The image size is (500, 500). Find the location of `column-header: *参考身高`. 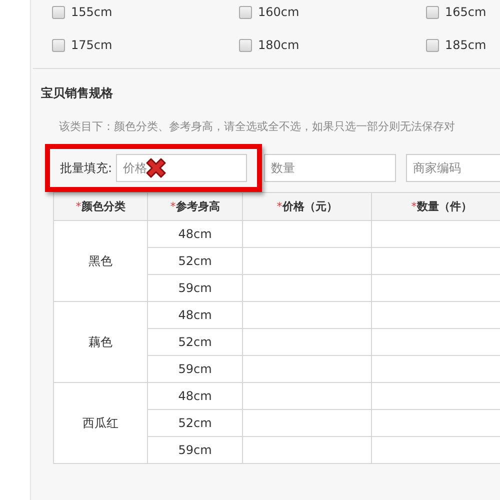

column-header: *参考身高 is located at coordinates (195, 206).